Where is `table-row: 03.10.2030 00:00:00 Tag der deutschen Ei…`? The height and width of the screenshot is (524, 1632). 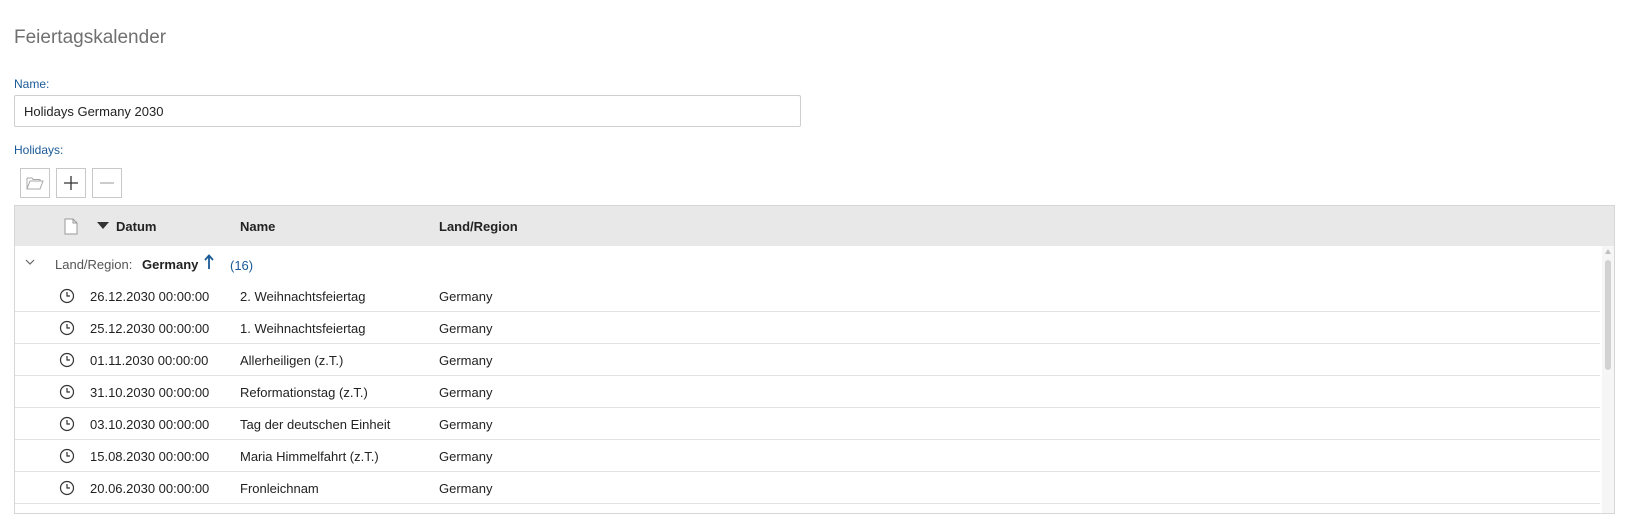 table-row: 03.10.2030 00:00:00 Tag der deutschen Ei… is located at coordinates (807, 424).